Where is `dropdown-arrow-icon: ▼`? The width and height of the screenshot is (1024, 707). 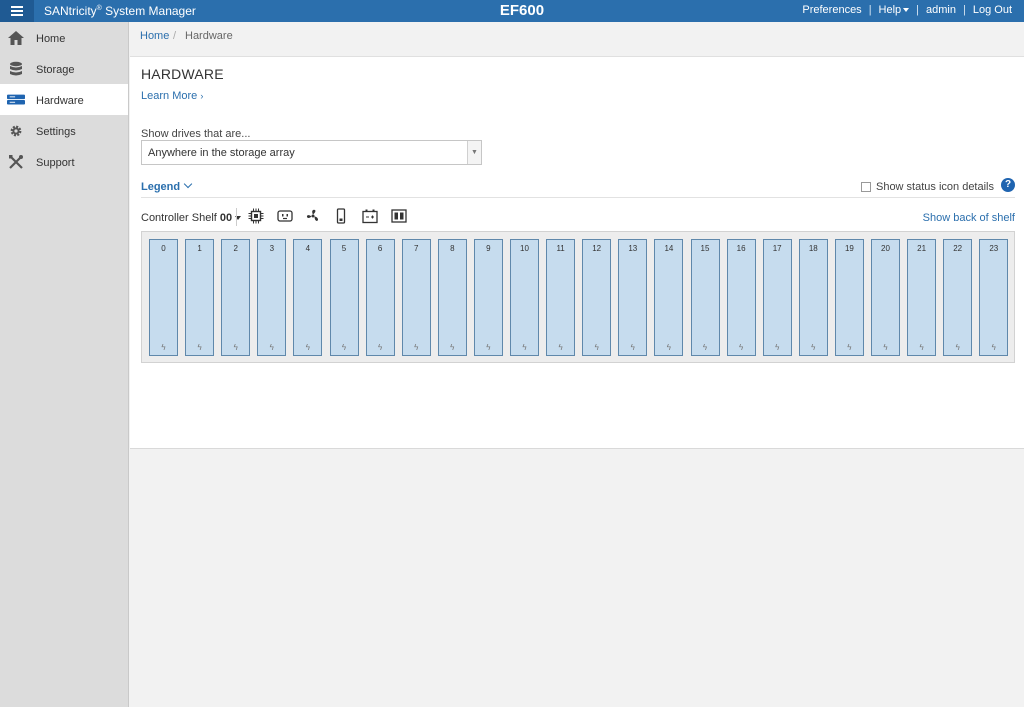 dropdown-arrow-icon: ▼ is located at coordinates (474, 152).